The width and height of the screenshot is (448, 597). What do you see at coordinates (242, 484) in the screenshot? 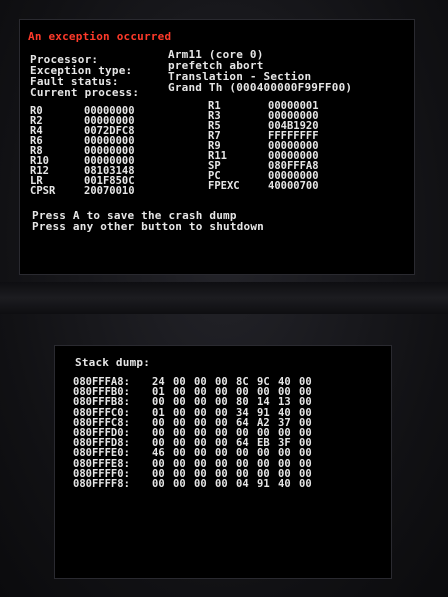
I see `stack-dump-byte: 04` at bounding box center [242, 484].